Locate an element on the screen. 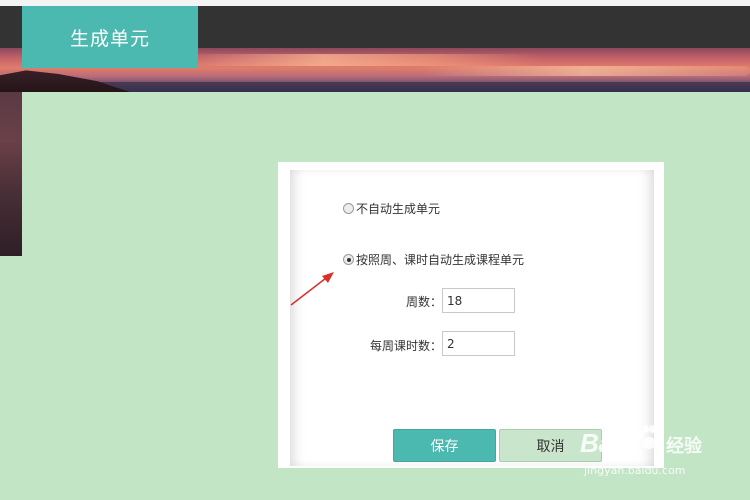 The image size is (750, 500). option-no-auto-generate: 不自动生成单元 is located at coordinates (391, 208).